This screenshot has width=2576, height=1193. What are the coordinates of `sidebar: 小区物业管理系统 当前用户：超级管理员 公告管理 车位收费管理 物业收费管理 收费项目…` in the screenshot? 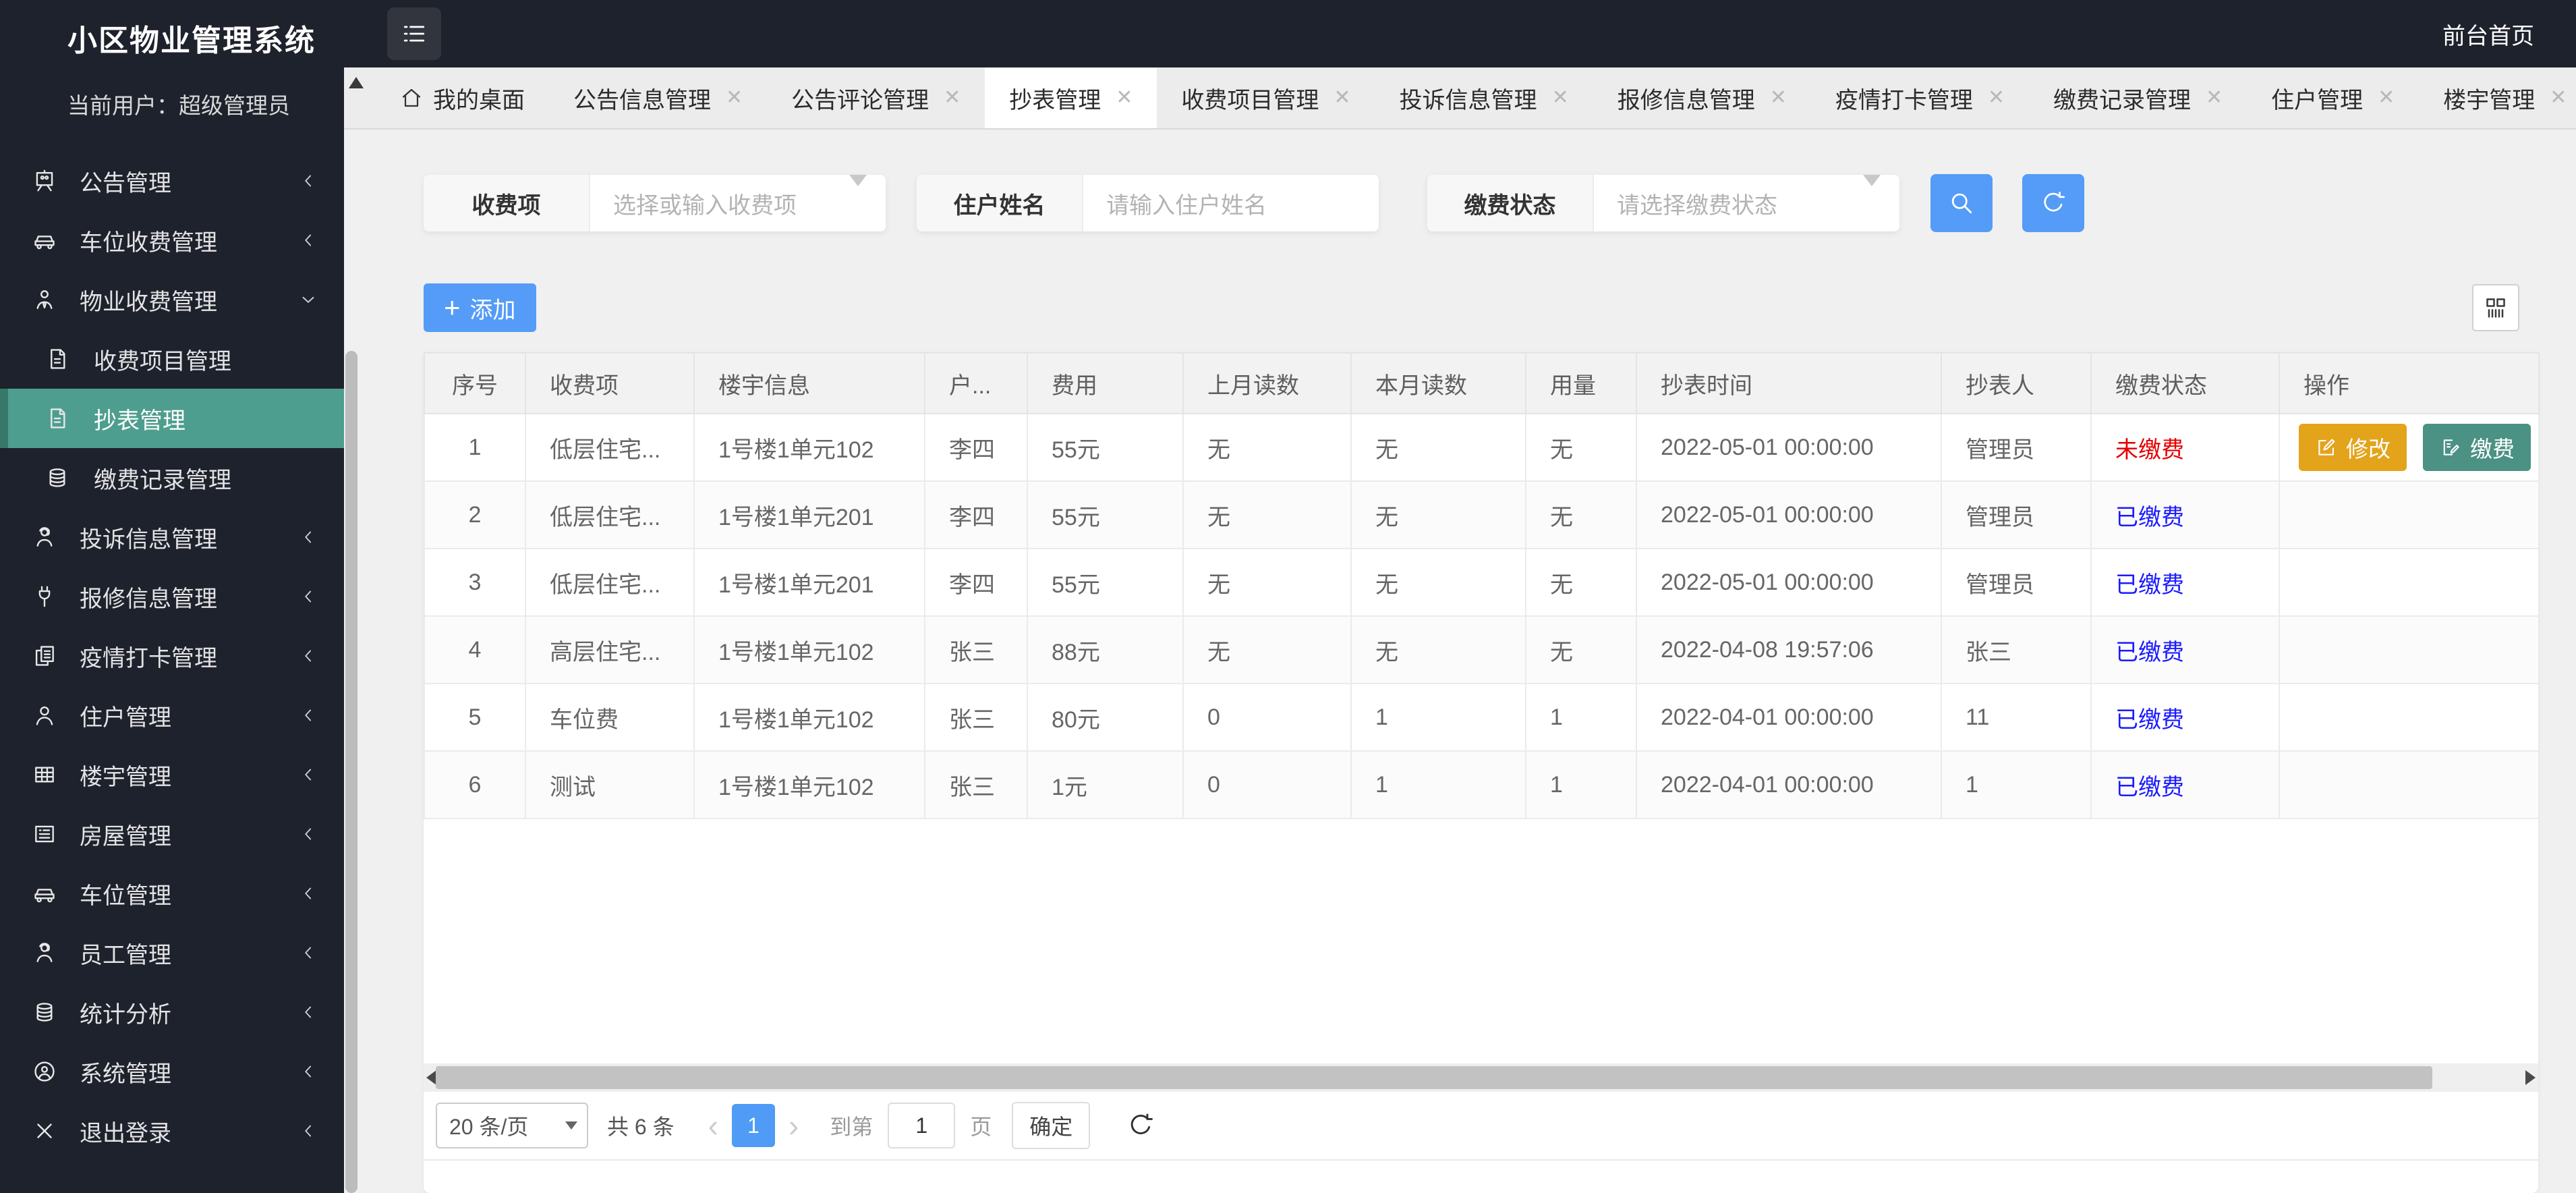 It's located at (172, 596).